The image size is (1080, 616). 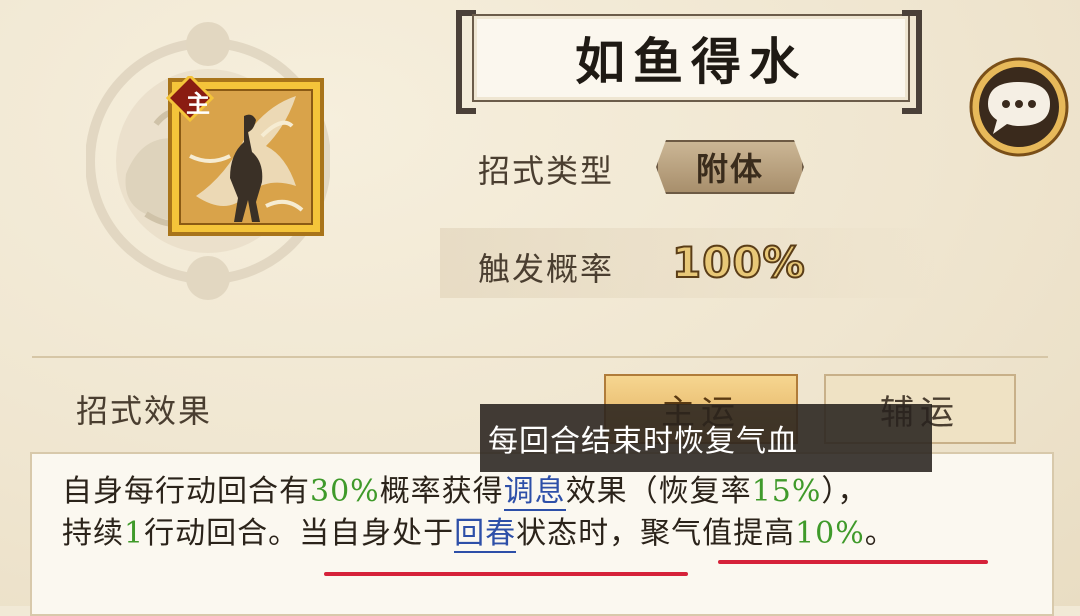 What do you see at coordinates (299, 533) in the screenshot?
I see `desc2-text-b: 行动回合。当自身处于` at bounding box center [299, 533].